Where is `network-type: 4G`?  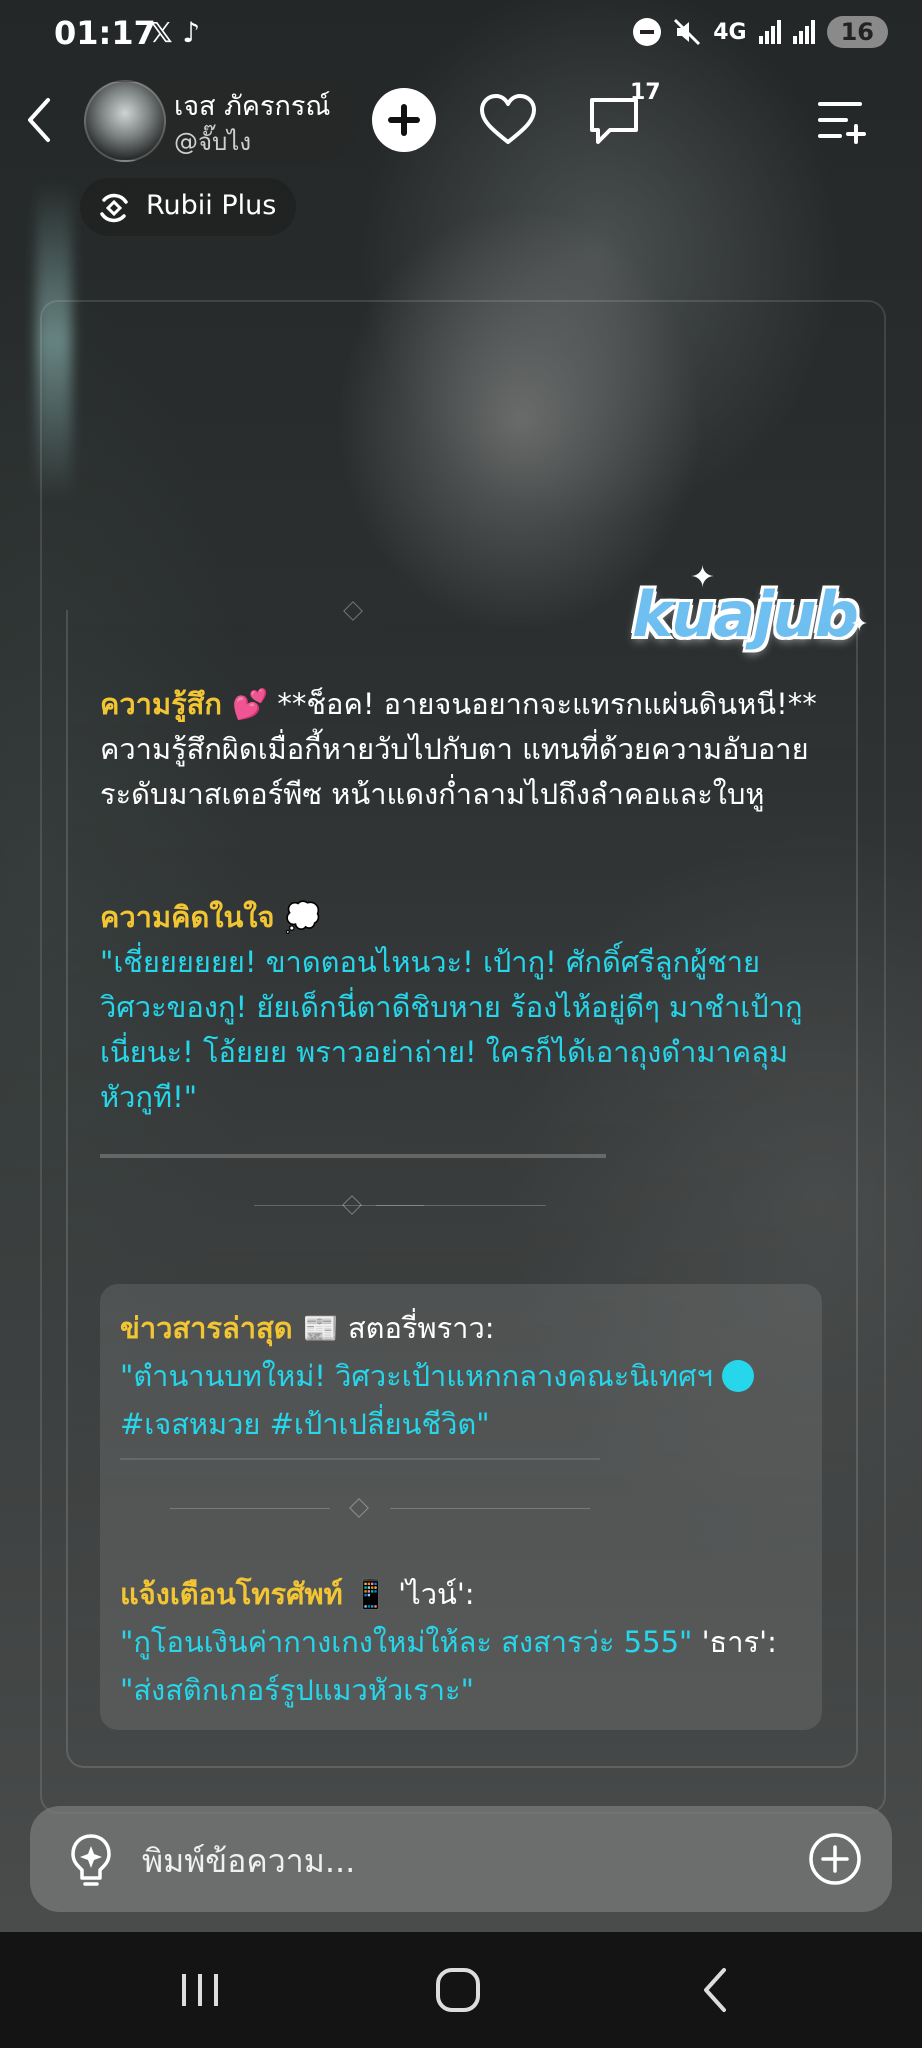
network-type: 4G is located at coordinates (730, 32).